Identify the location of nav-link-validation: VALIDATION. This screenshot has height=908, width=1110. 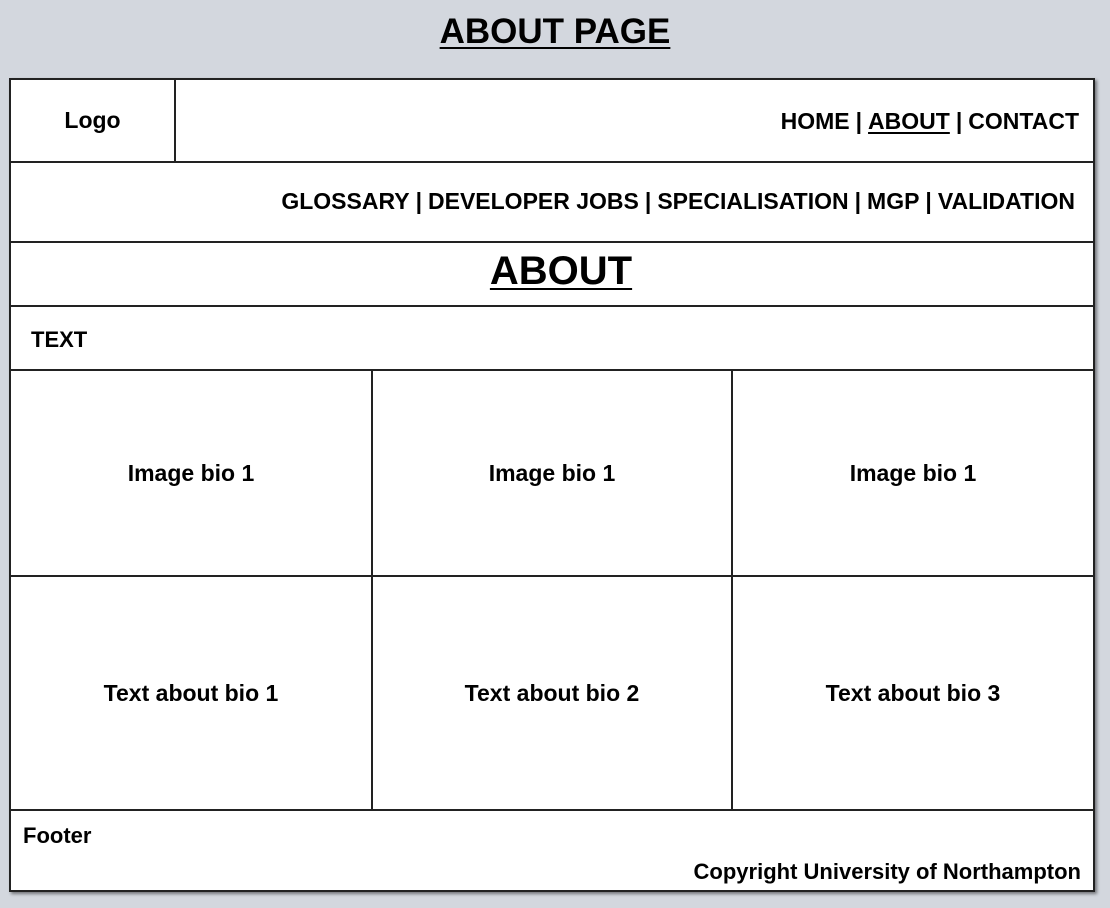
(1006, 201).